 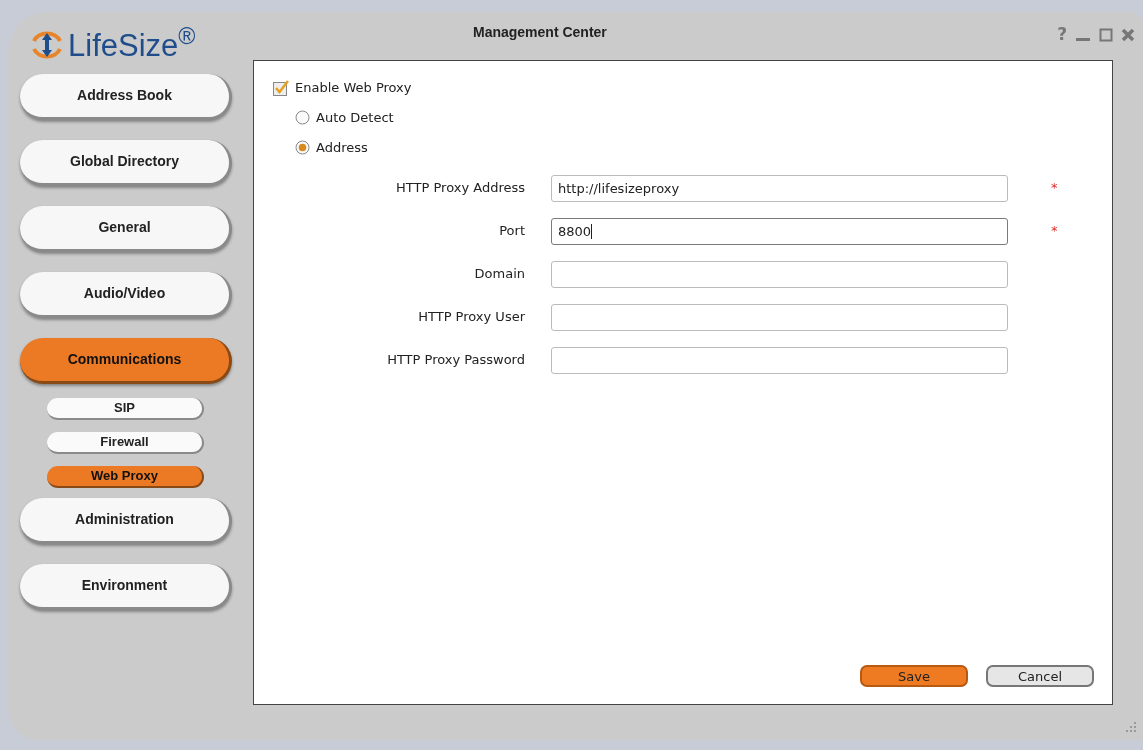 What do you see at coordinates (125, 477) in the screenshot?
I see `subnav-button: Web Proxy` at bounding box center [125, 477].